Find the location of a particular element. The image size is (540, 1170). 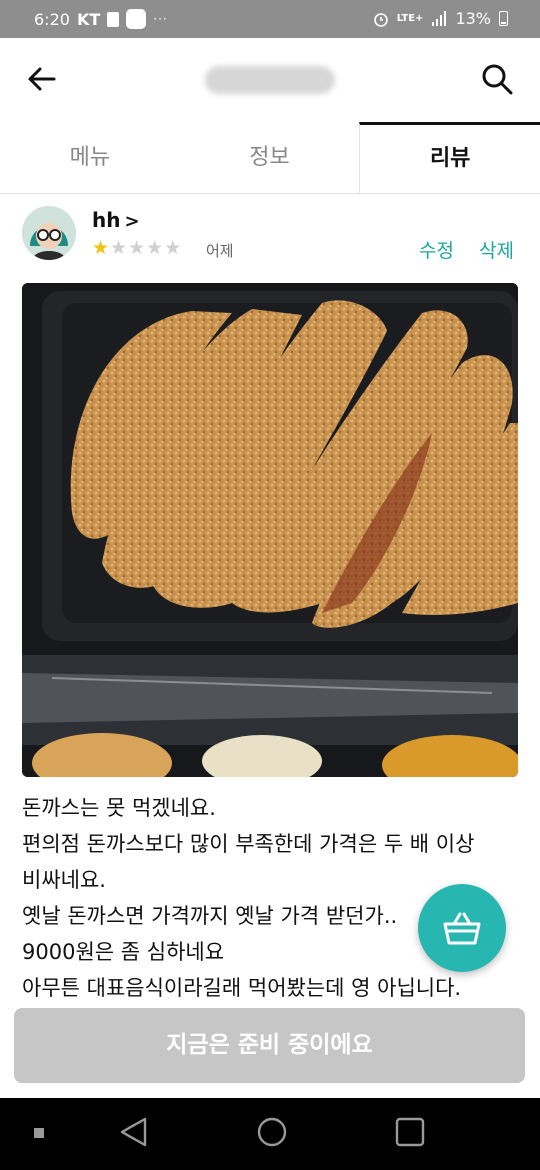

signal-icon is located at coordinates (439, 18).